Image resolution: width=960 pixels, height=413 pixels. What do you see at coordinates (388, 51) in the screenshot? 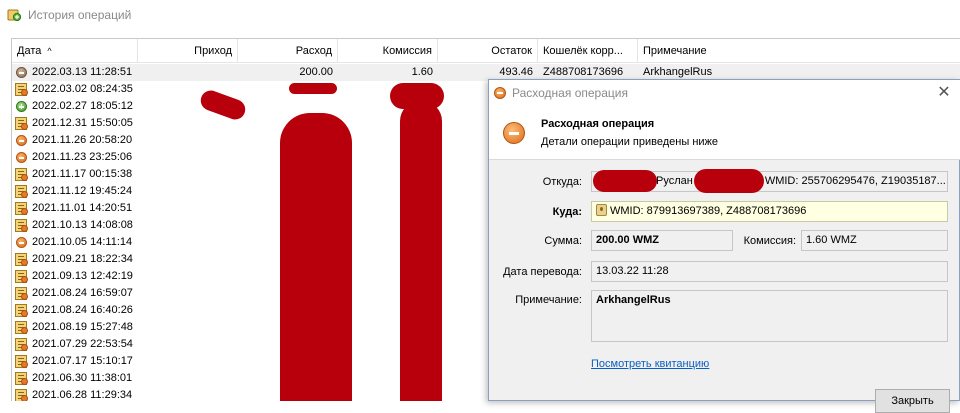
I see `column-header-fee: Комиссия` at bounding box center [388, 51].